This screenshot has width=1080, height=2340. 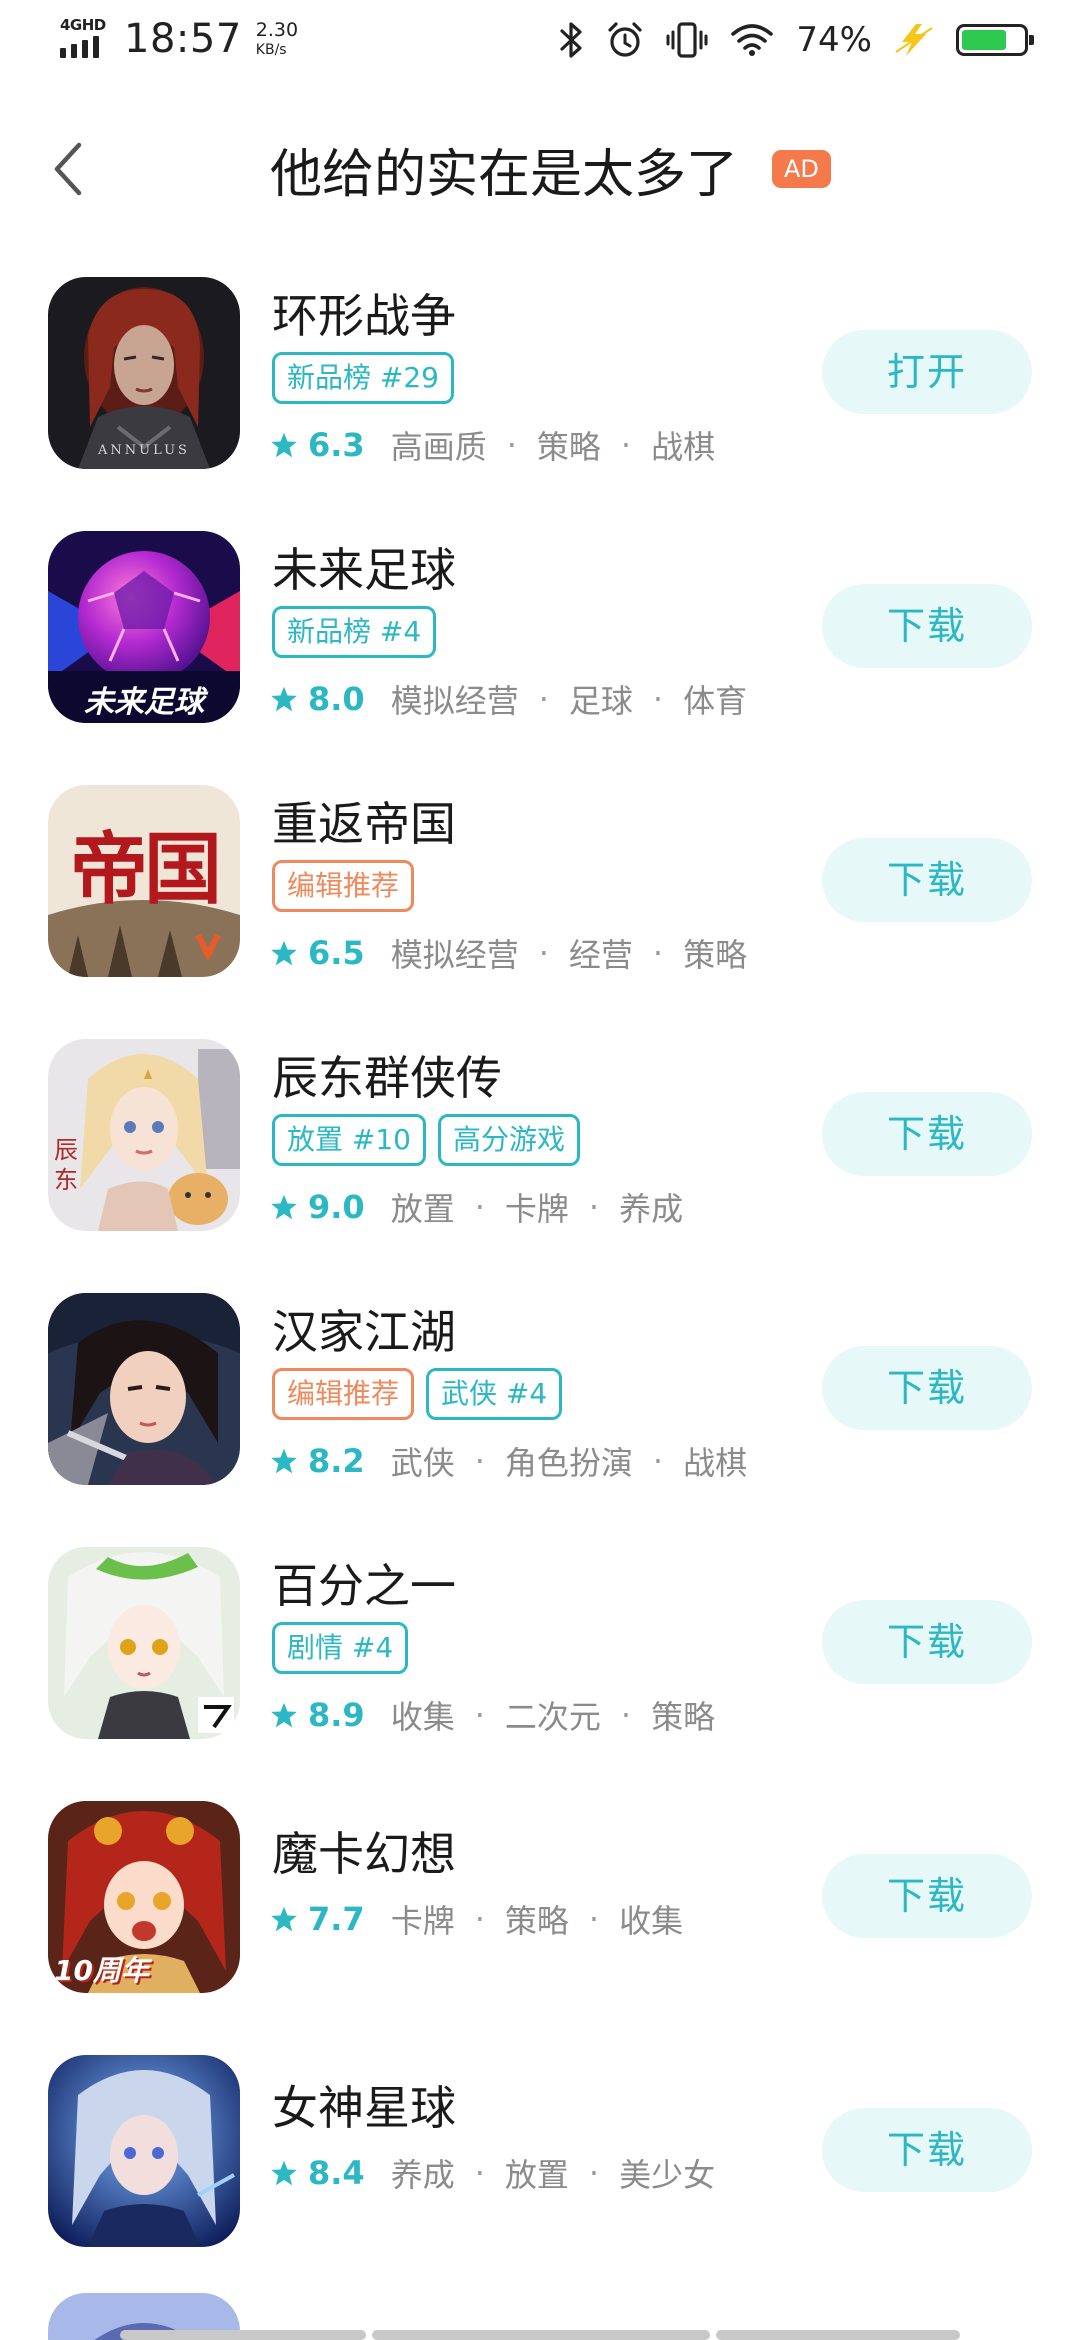 I want to click on category: 高画质, so click(x=438, y=447).